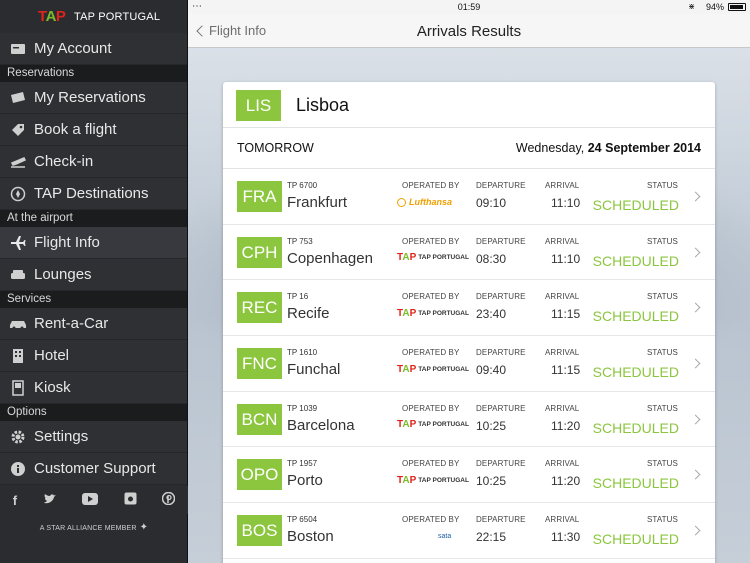  What do you see at coordinates (469, 7) in the screenshot?
I see `status-bar: ⋯ 01:59 ⋇ 94%` at bounding box center [469, 7].